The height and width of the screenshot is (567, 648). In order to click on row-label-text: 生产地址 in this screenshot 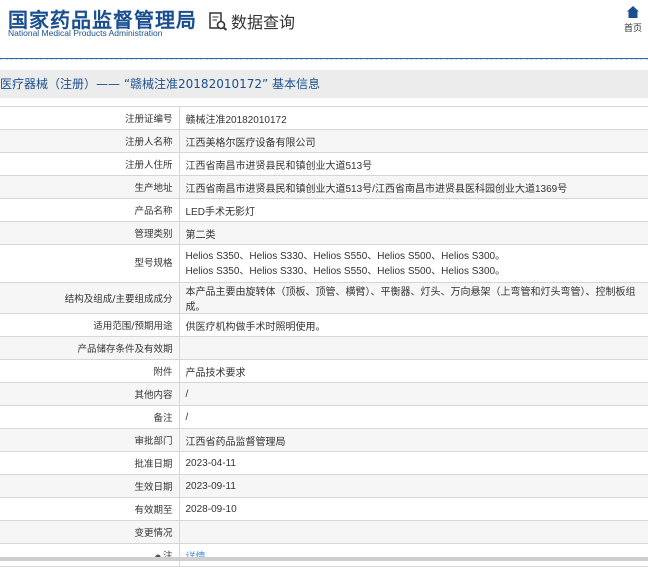, I will do `click(153, 188)`.